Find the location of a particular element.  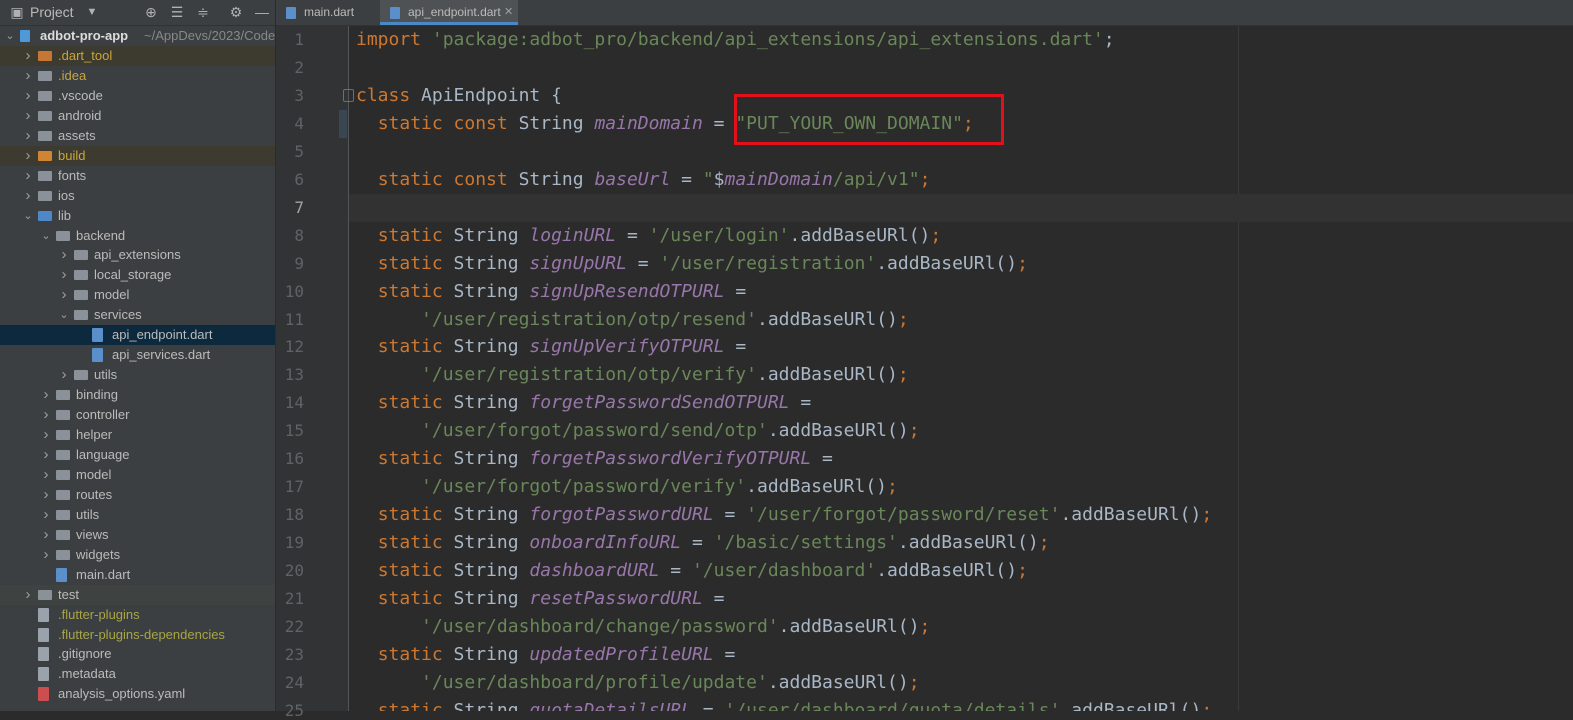

fold-icon is located at coordinates (348, 95).